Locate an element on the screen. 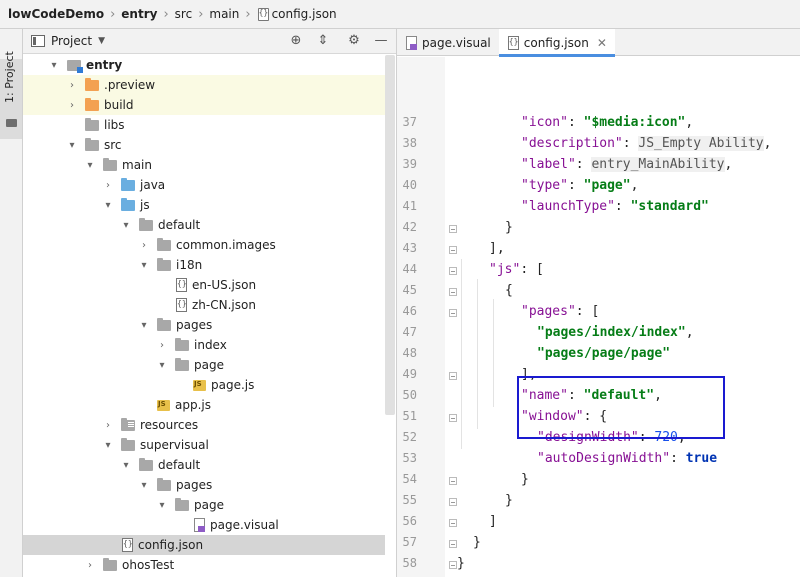 Image resolution: width=800 pixels, height=577 pixels. tree-item: en-US.json is located at coordinates (204, 285).